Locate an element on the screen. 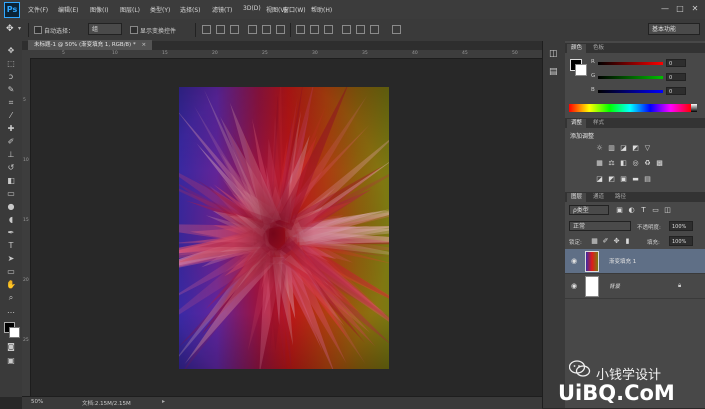 The height and width of the screenshot is (409, 705). tab-channels: 通道 is located at coordinates (598, 197).